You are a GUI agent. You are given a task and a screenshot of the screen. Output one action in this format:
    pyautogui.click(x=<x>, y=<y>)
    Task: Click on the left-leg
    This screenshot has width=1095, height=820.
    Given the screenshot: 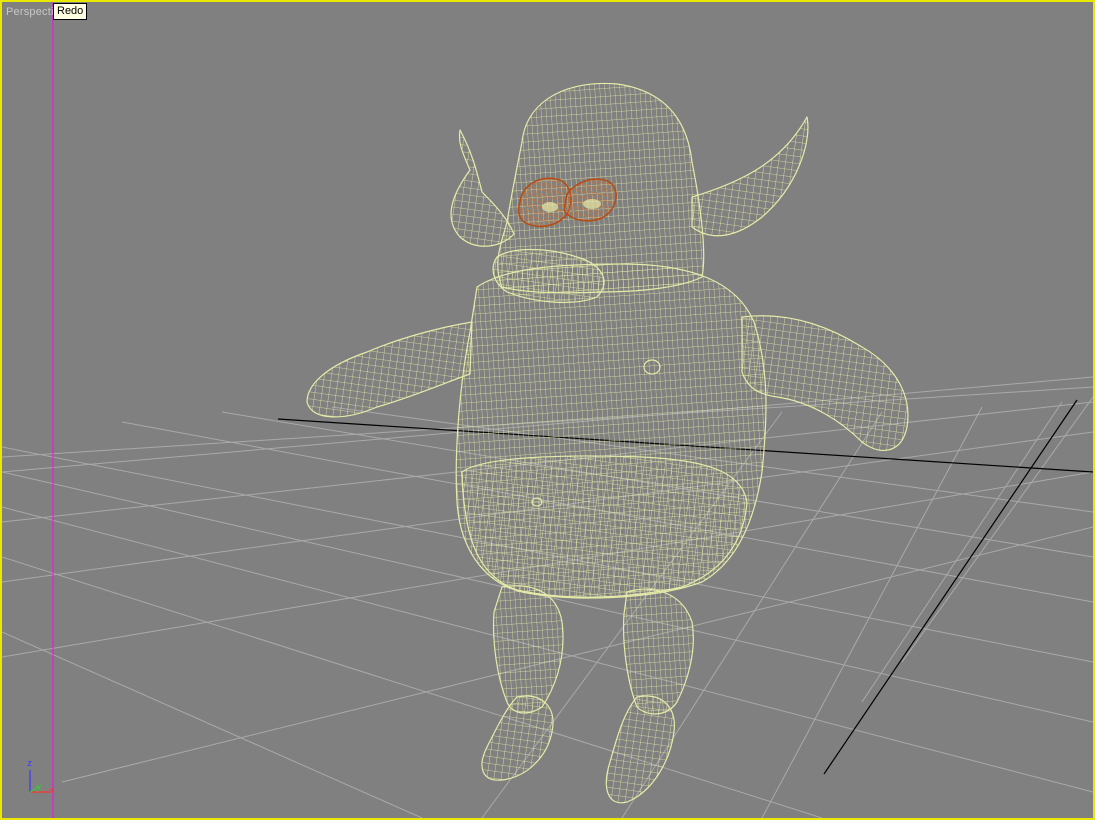 What is the action you would take?
    pyautogui.click(x=528, y=649)
    